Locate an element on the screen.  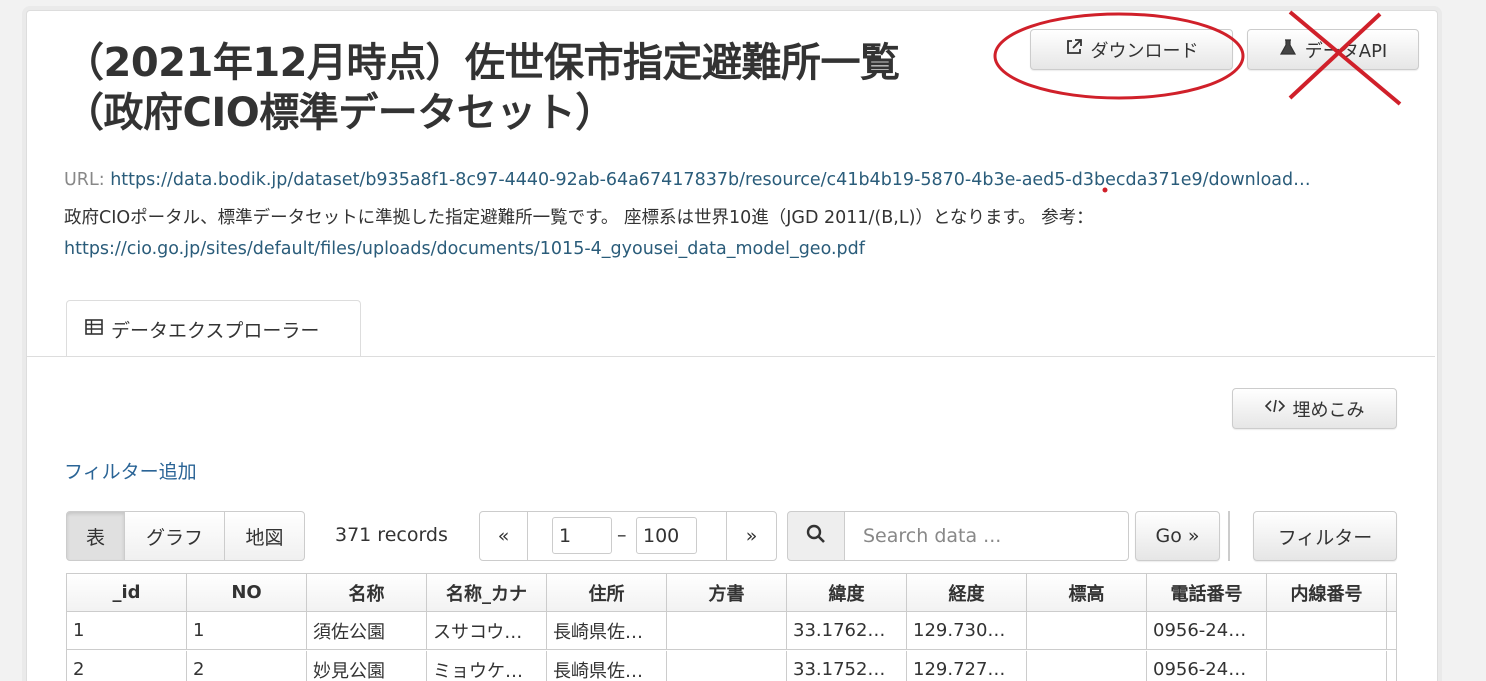
url-label: URL: is located at coordinates (84, 180).